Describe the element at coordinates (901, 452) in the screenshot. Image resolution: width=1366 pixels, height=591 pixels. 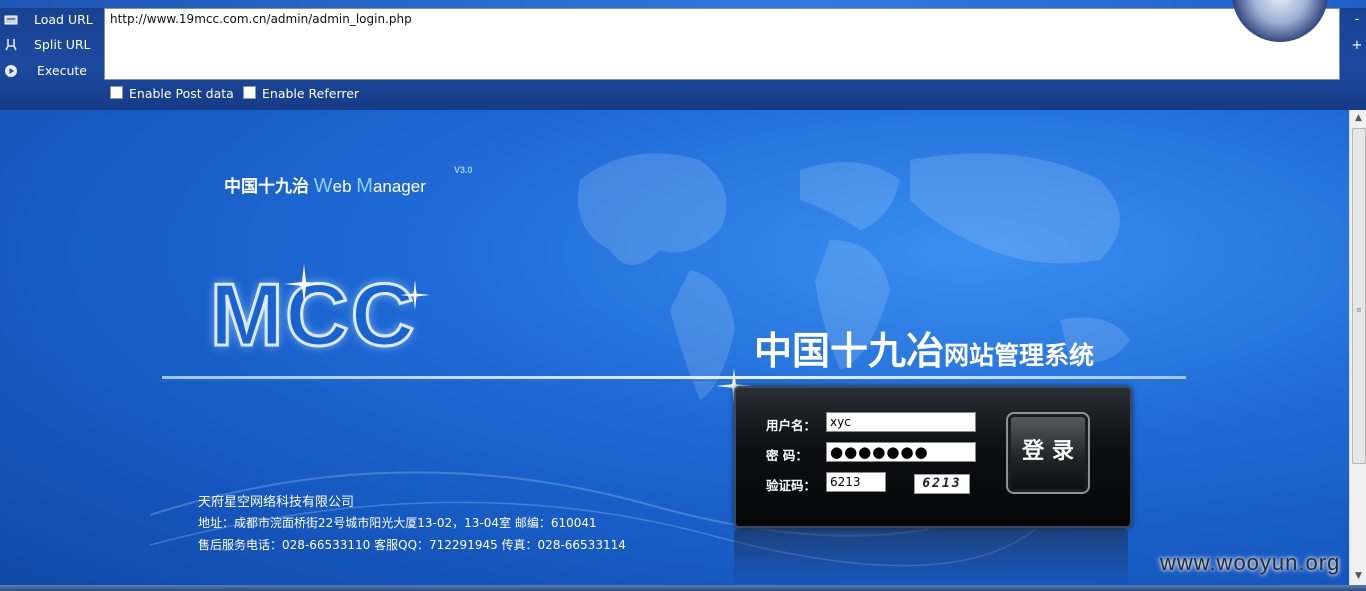
I see `password-input: ●●●●●●●` at that location.